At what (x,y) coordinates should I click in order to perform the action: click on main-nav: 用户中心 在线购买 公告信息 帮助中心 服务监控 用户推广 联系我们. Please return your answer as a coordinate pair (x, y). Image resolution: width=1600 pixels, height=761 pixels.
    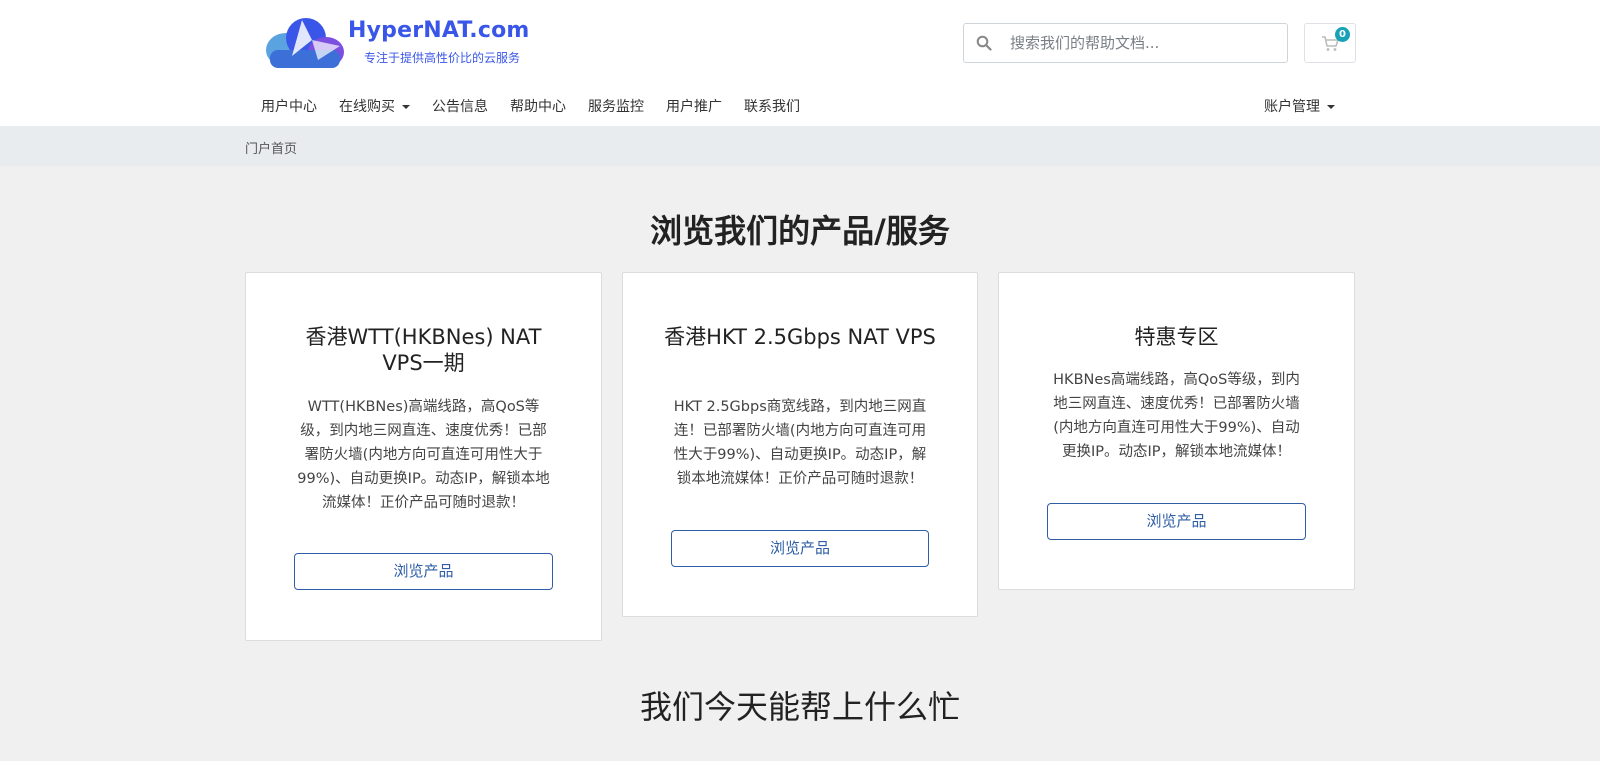
    Looking at the image, I should click on (541, 107).